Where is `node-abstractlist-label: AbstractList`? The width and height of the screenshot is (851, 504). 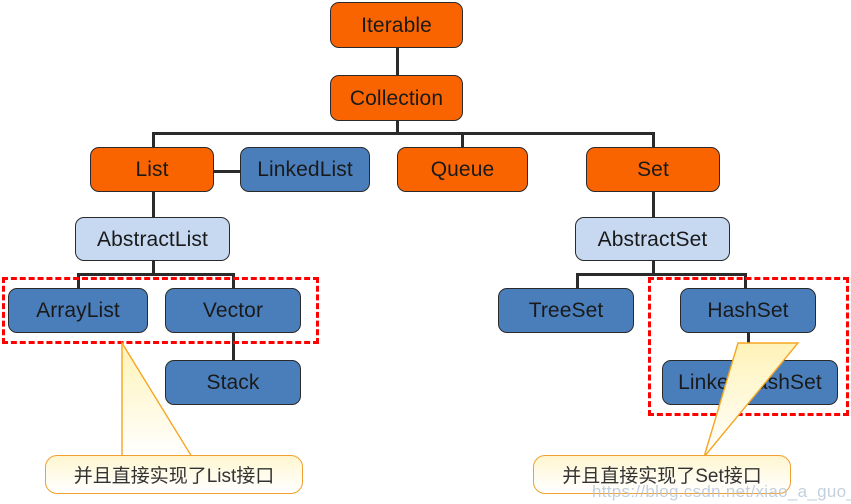 node-abstractlist-label: AbstractList is located at coordinates (152, 239).